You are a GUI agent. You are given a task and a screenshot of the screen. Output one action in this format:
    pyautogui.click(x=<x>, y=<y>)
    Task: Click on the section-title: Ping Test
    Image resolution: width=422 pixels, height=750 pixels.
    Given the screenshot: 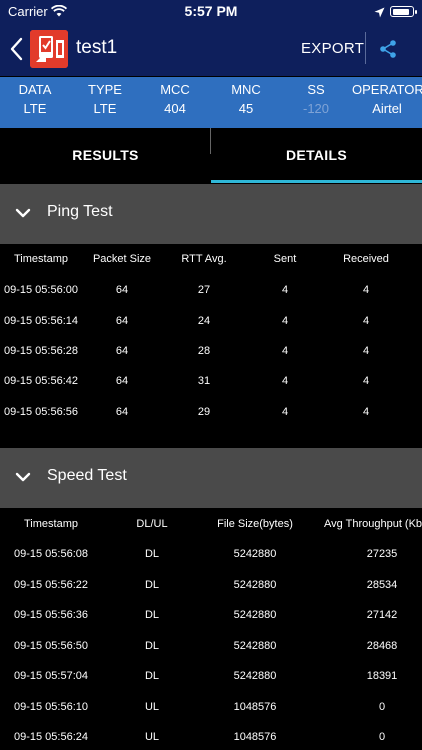 What is the action you would take?
    pyautogui.click(x=80, y=211)
    